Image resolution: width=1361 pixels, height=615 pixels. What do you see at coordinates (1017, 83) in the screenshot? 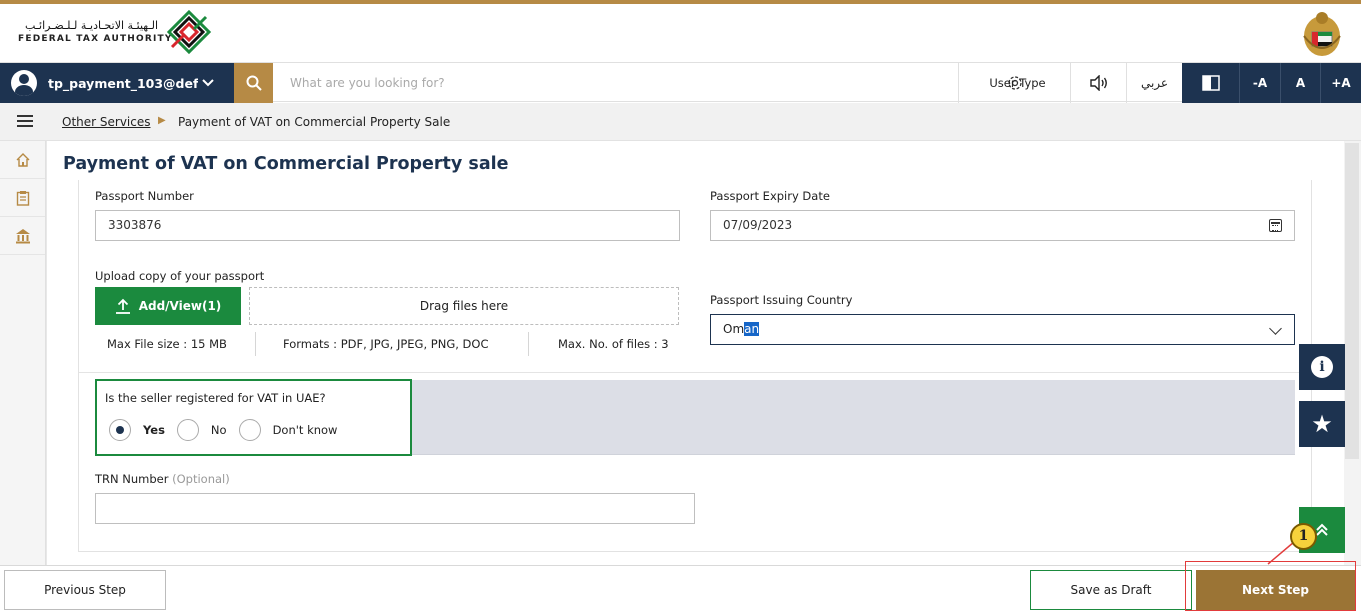
I see `user-type-label: User Type` at bounding box center [1017, 83].